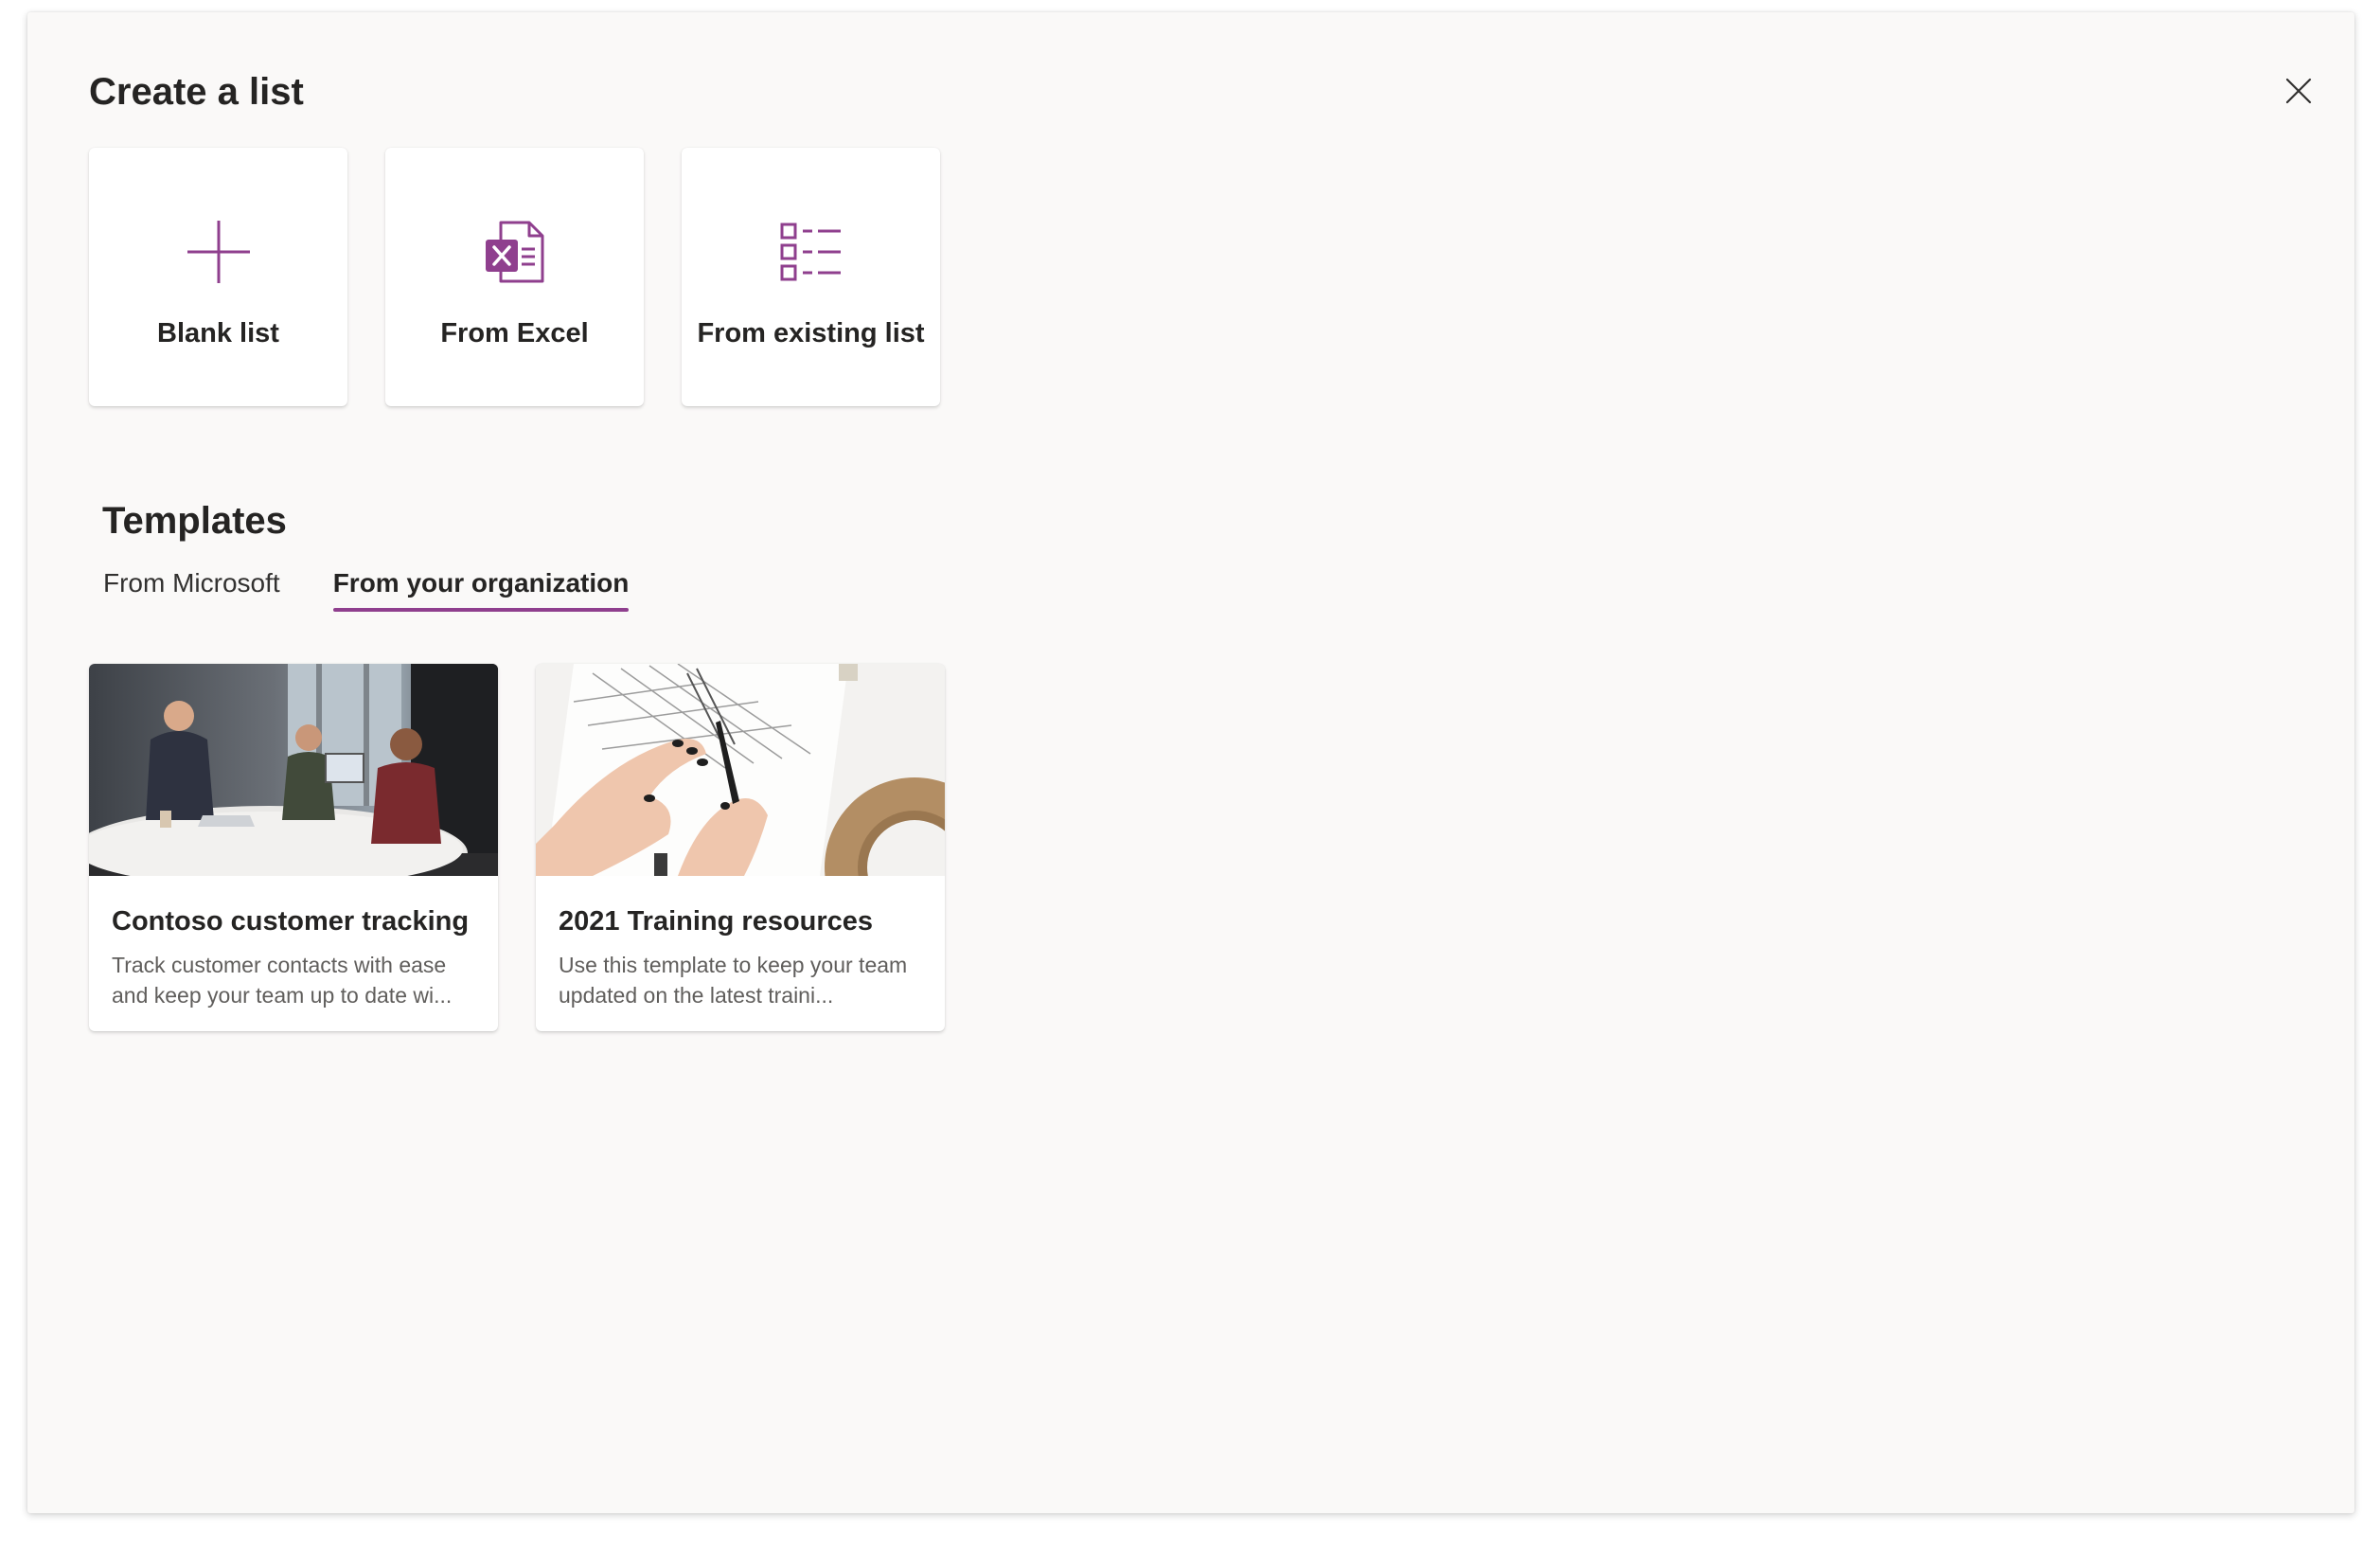  I want to click on template-tabs: From Microsoft From your organization, so click(366, 590).